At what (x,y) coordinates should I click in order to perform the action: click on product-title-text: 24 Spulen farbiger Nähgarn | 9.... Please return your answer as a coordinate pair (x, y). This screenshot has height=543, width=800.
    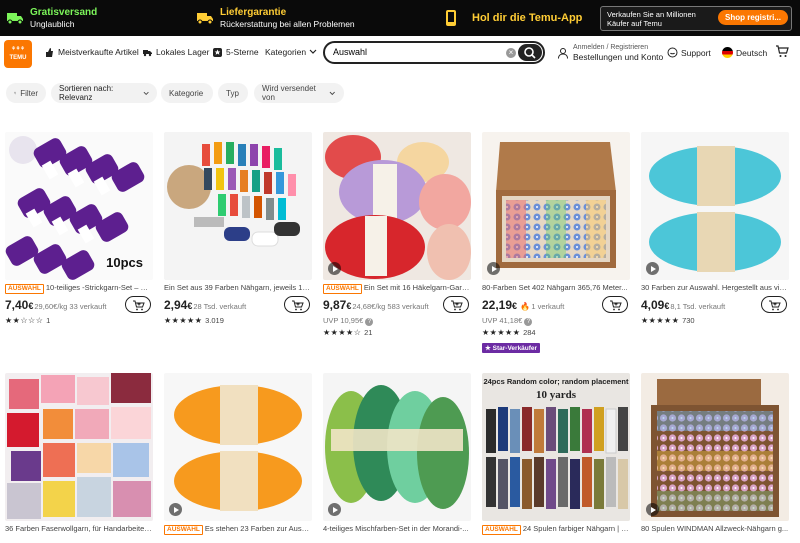
    Looking at the image, I should click on (576, 528).